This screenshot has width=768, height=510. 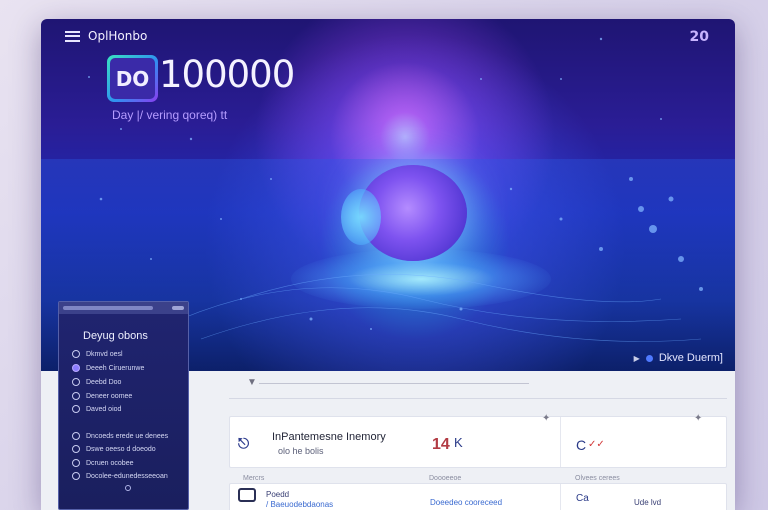 What do you see at coordinates (72, 36) in the screenshot?
I see `menu-icon` at bounding box center [72, 36].